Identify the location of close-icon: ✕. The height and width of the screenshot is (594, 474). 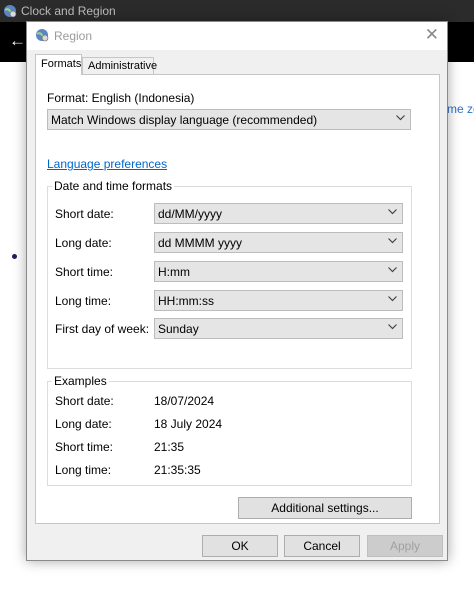
(432, 35).